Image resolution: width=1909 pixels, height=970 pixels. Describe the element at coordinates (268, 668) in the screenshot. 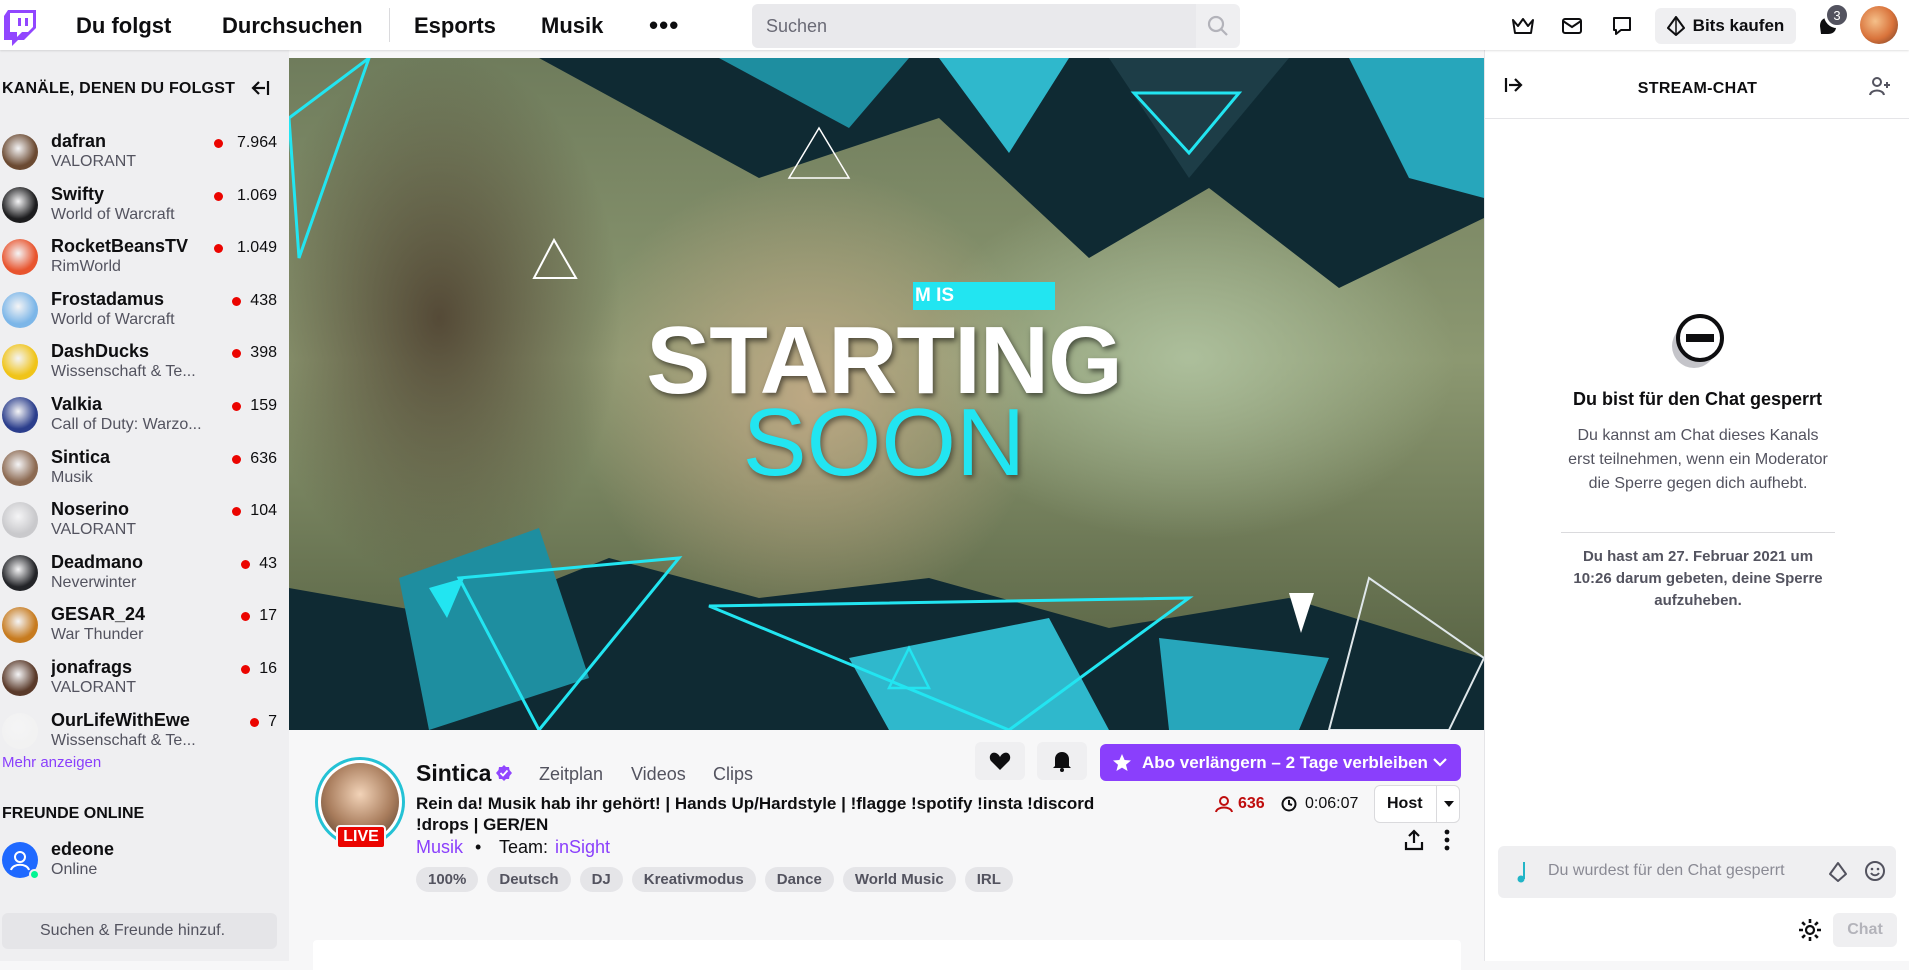

I see `channel-viewer-count: 16` at that location.